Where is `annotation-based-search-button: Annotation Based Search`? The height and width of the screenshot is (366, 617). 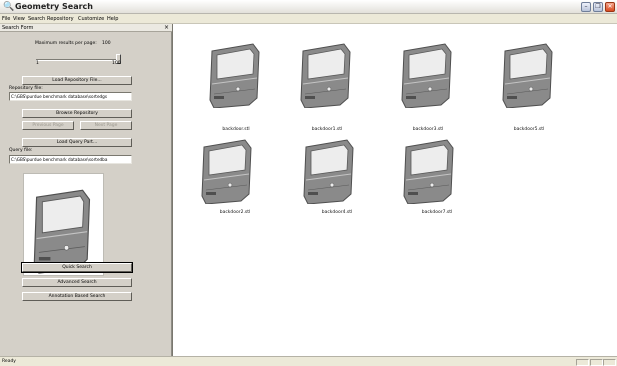
annotation-based-search-button: Annotation Based Search is located at coordinates (77, 296).